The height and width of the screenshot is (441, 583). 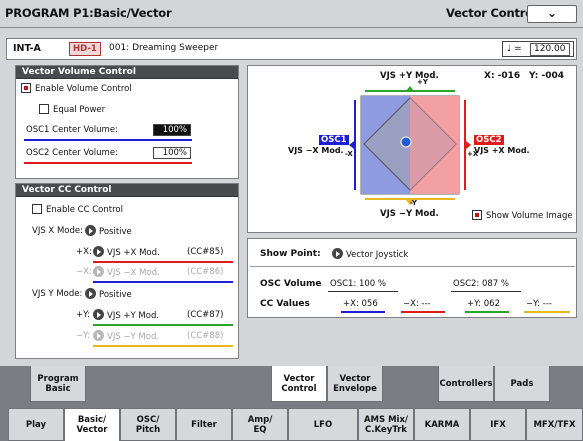 What do you see at coordinates (85, 49) in the screenshot?
I see `hd-badge: HD-1` at bounding box center [85, 49].